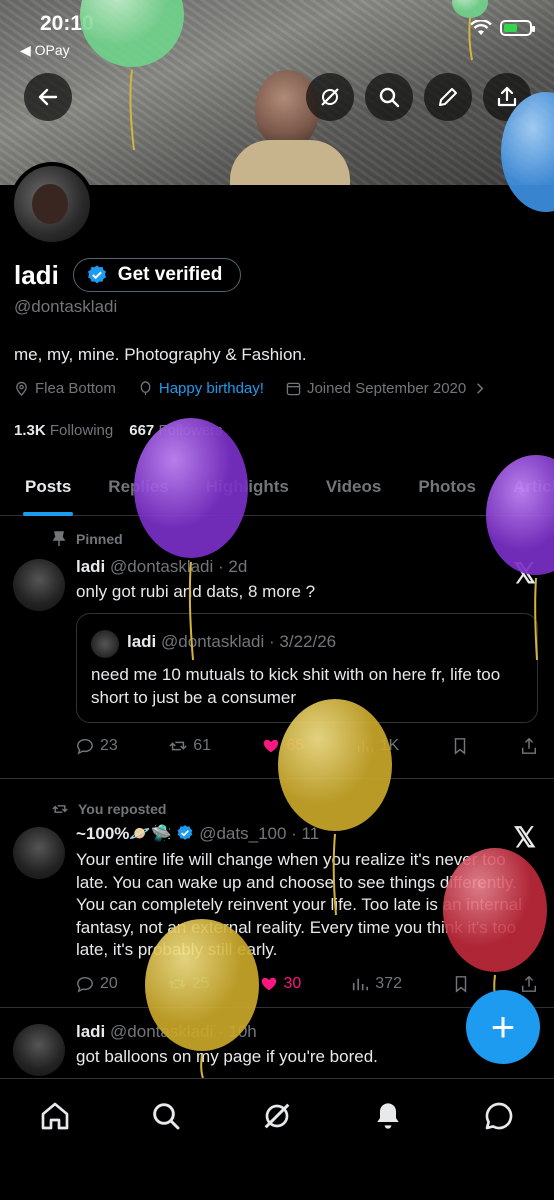  Describe the element at coordinates (66, 306) in the screenshot. I see `profile-handle: @dontaskladi` at that location.